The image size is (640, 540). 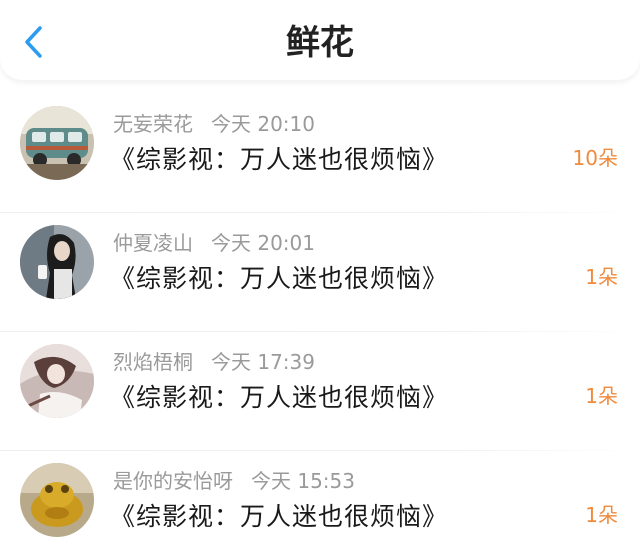 What do you see at coordinates (153, 124) in the screenshot?
I see `sender-name: 无妄荣花` at bounding box center [153, 124].